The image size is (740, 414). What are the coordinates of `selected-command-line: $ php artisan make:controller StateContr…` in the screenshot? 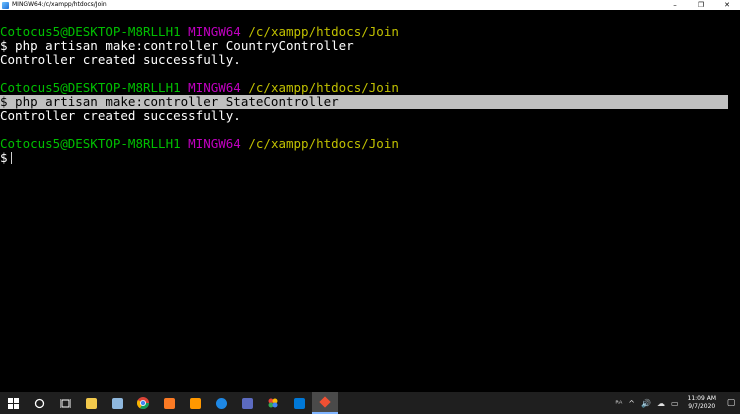 It's located at (364, 102).